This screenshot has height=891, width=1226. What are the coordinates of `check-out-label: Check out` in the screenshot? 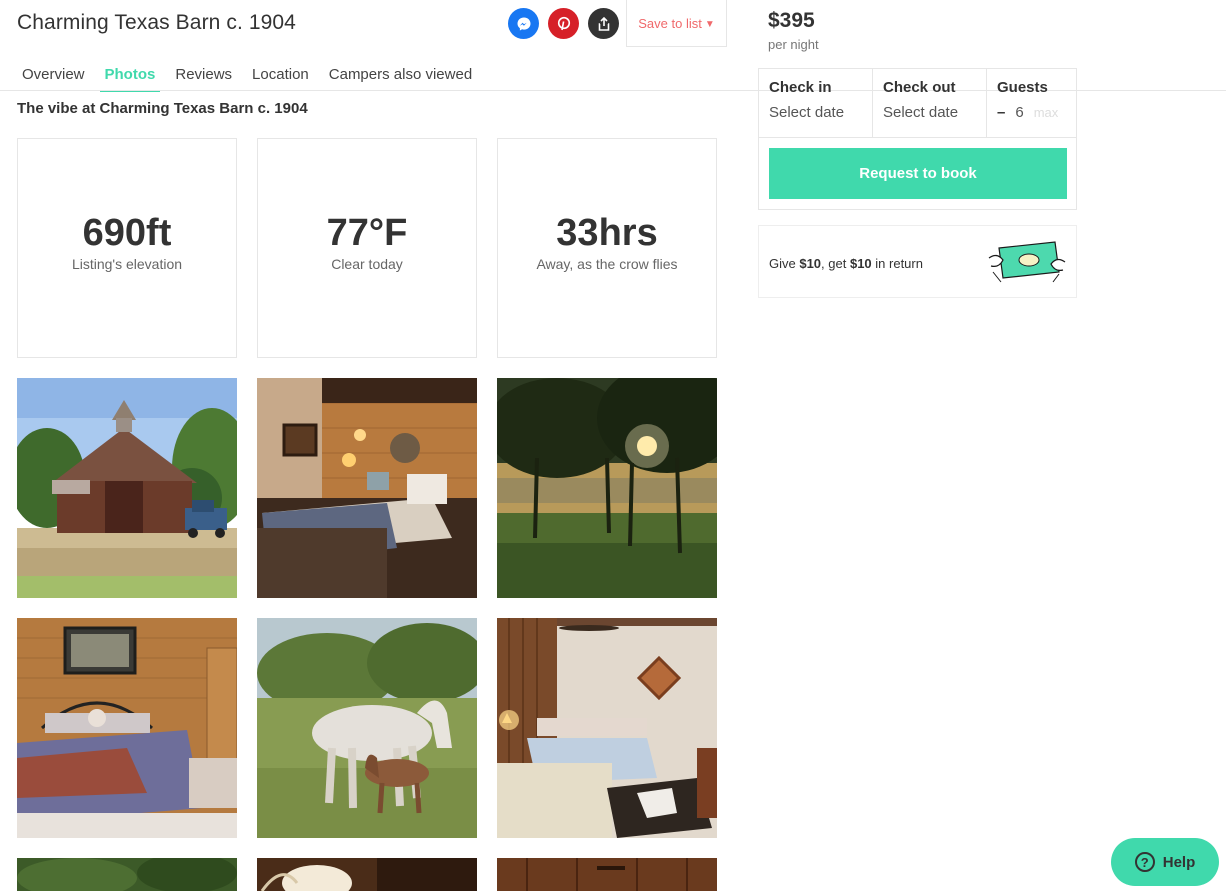 It's located at (919, 87).